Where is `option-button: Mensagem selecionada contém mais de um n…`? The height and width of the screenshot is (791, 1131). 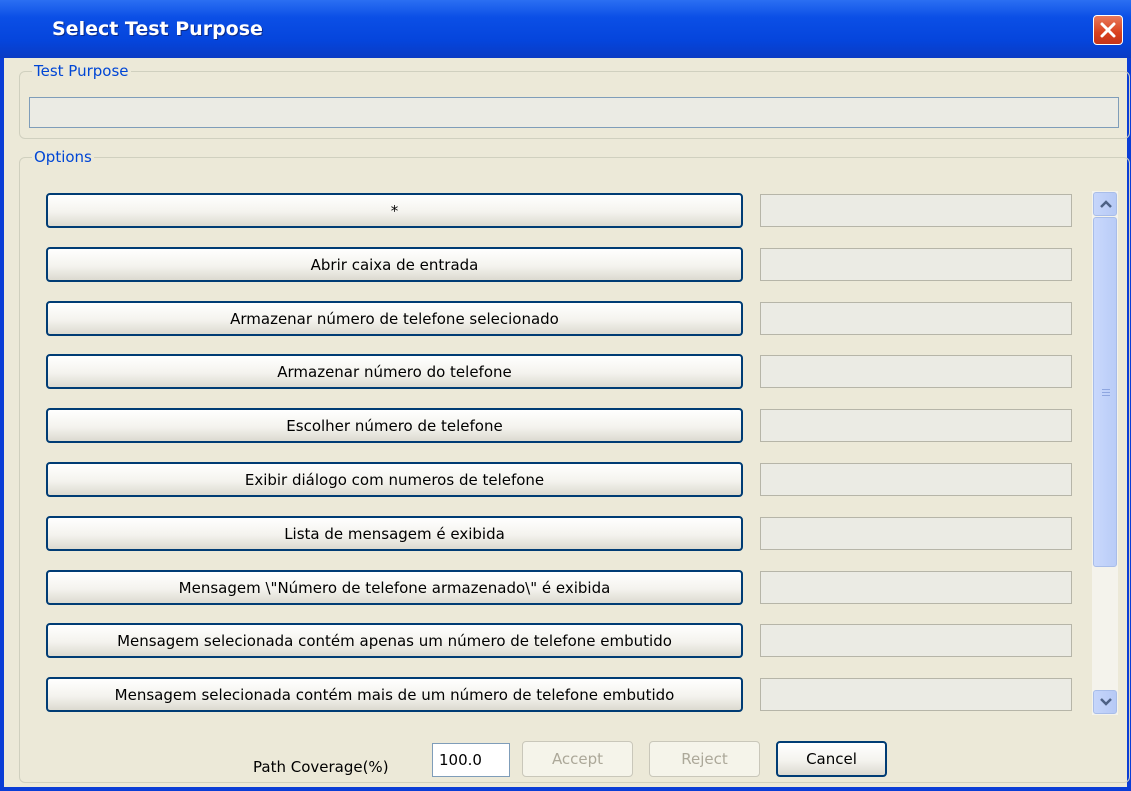
option-button: Mensagem selecionada contém mais de um n… is located at coordinates (394, 694).